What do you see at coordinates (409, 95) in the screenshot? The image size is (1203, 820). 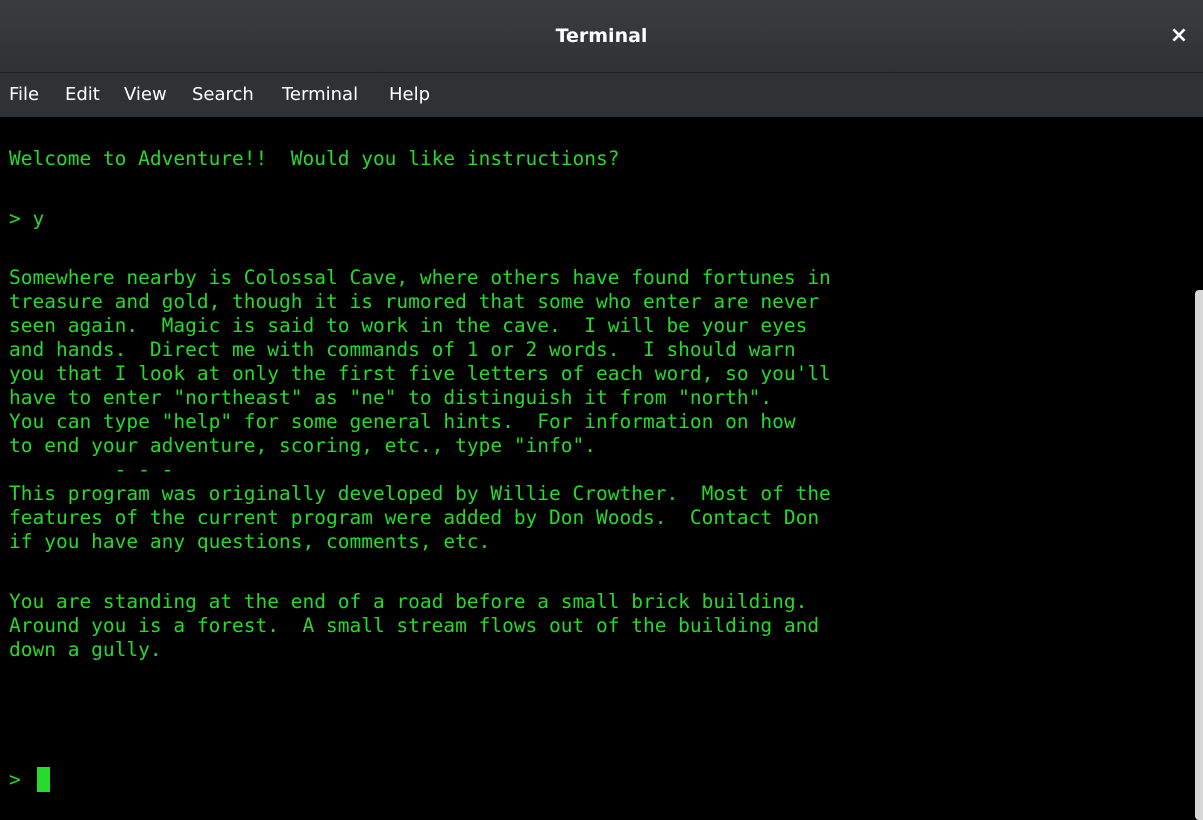 I see `menu-help: Help` at bounding box center [409, 95].